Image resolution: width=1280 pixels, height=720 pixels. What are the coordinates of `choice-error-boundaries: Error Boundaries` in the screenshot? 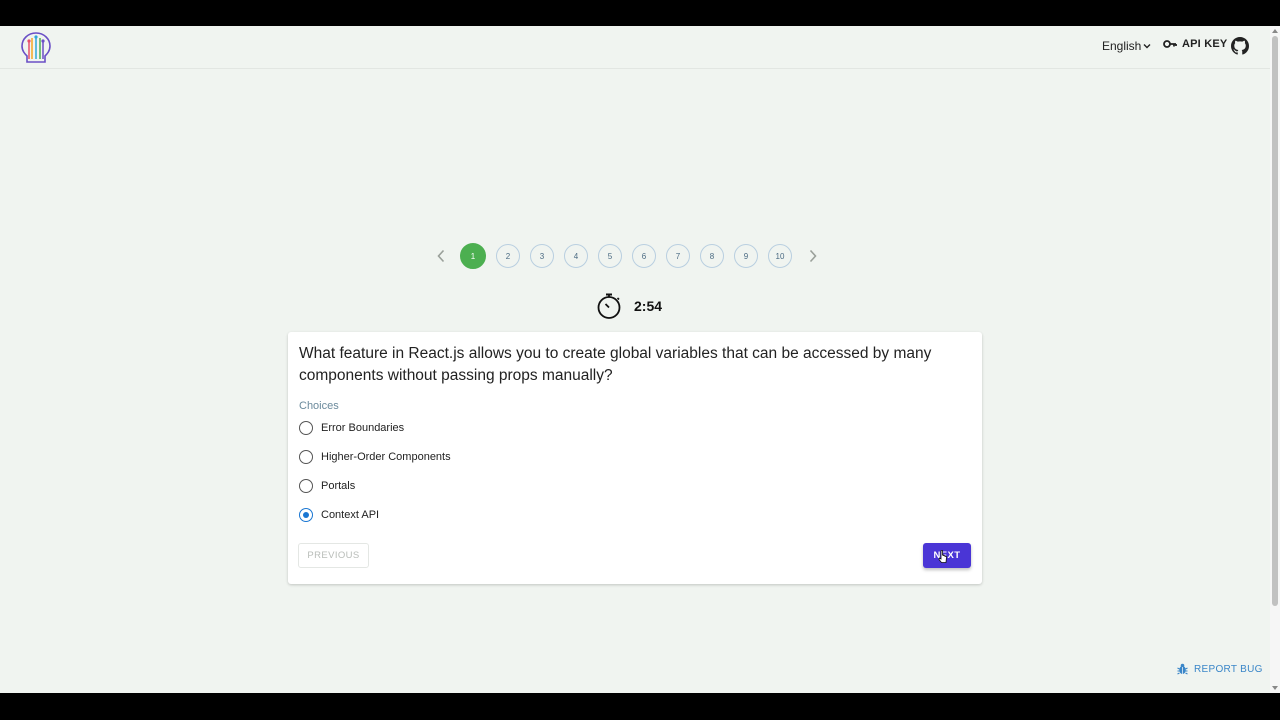 It's located at (351, 428).